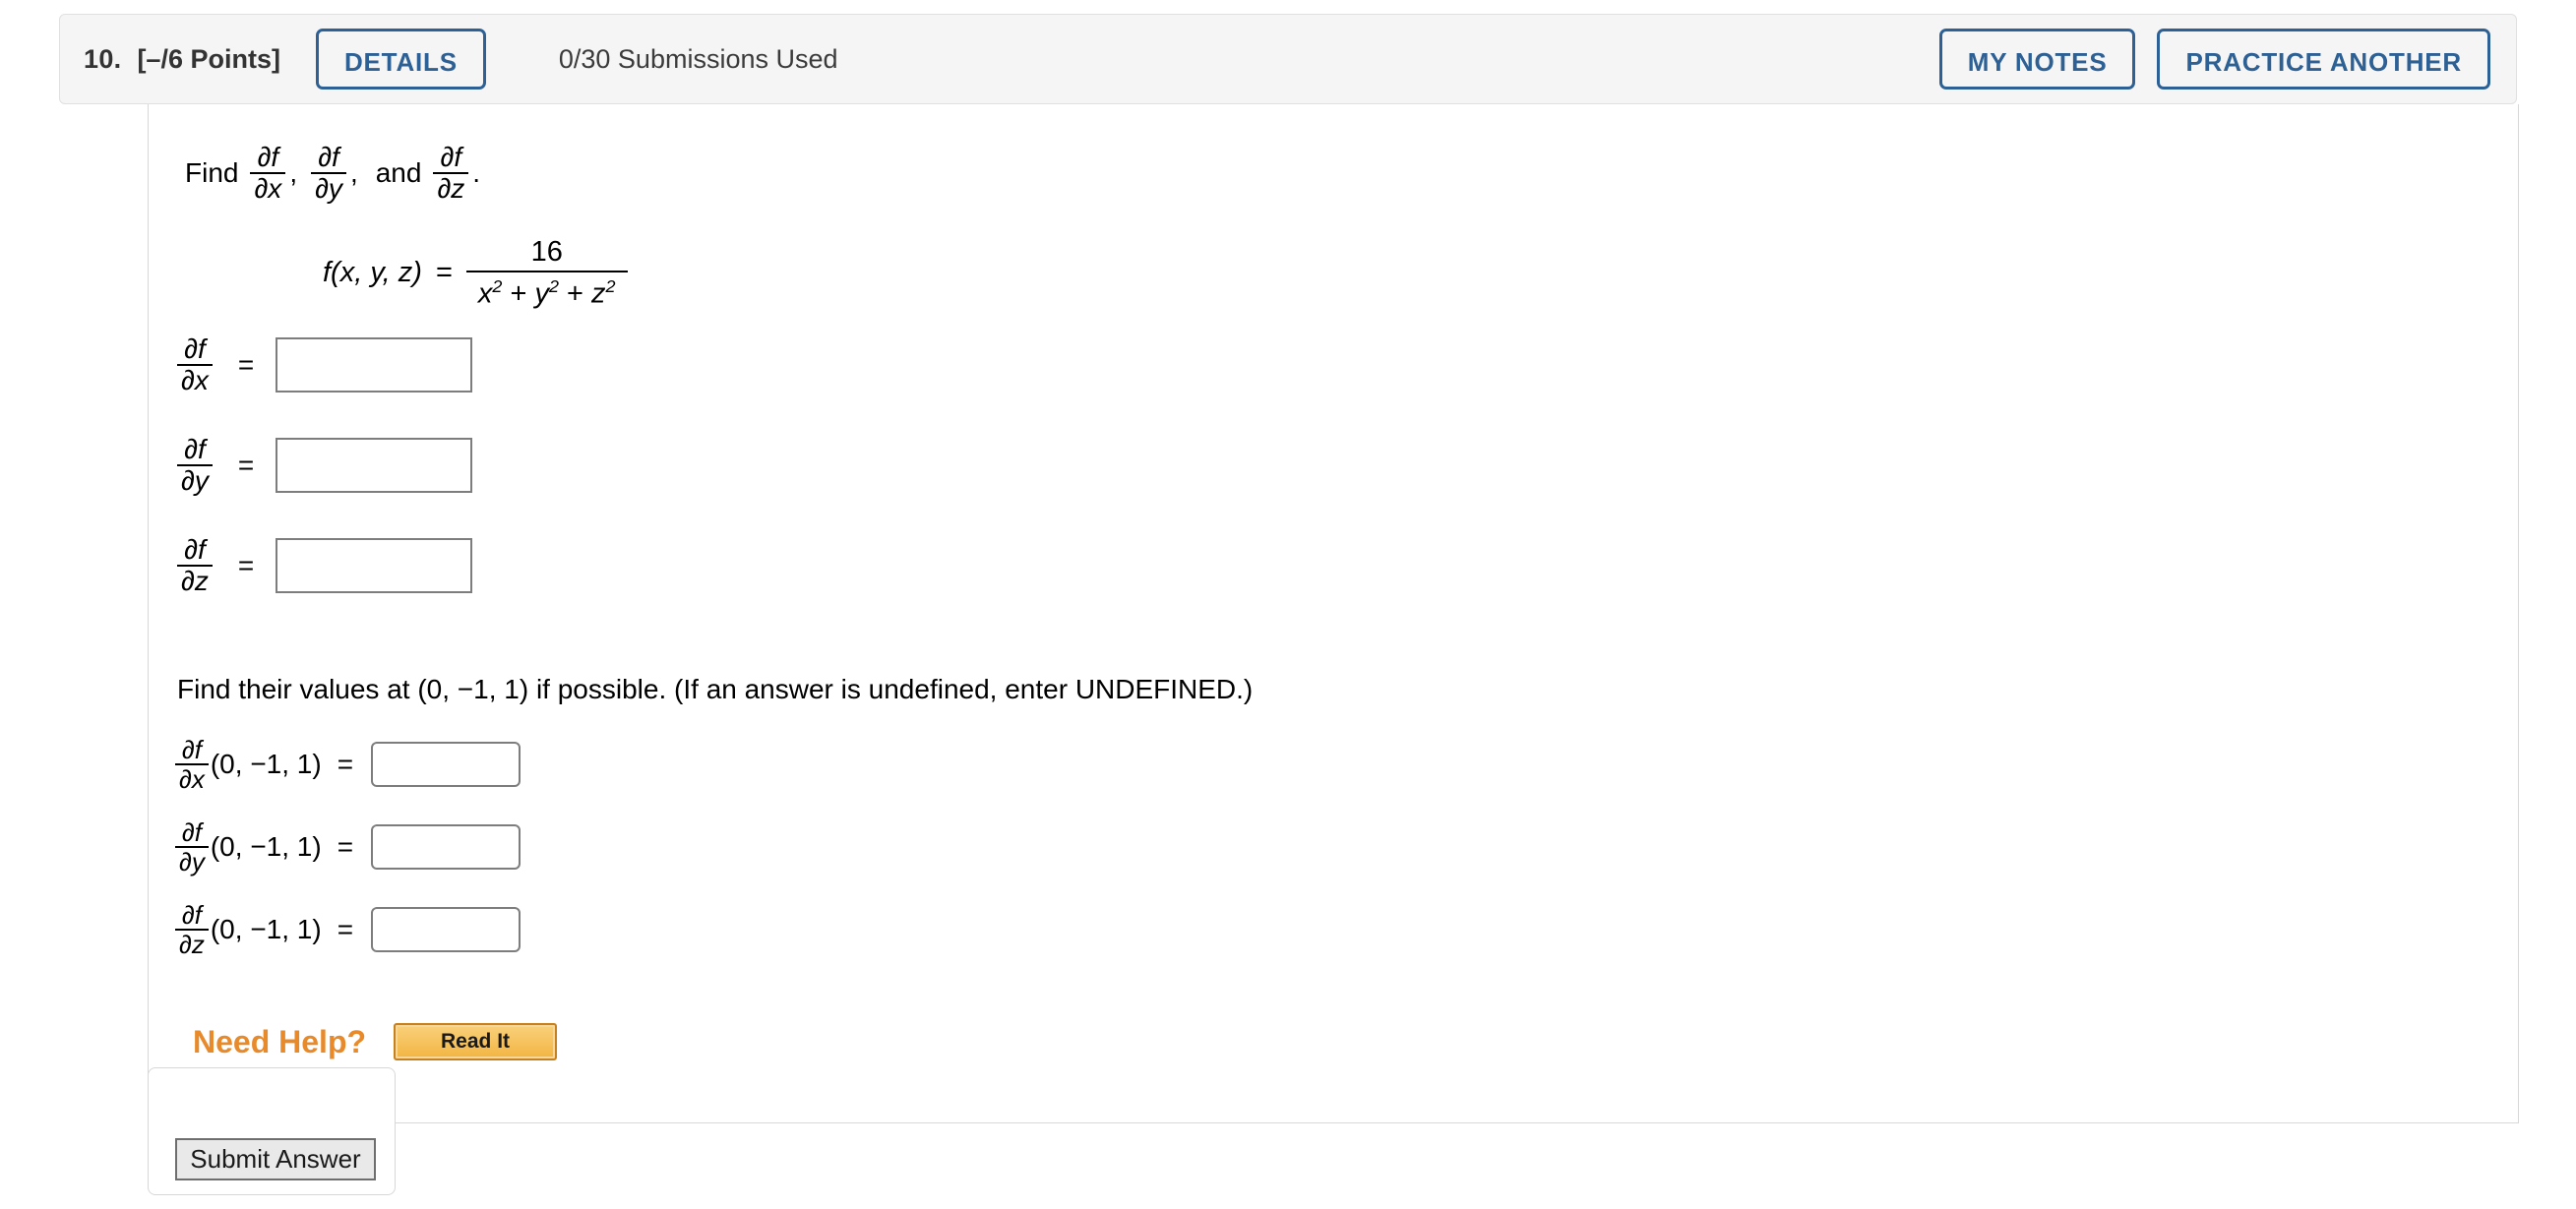 The width and height of the screenshot is (2576, 1209). What do you see at coordinates (374, 466) in the screenshot?
I see `answer-input-fy` at bounding box center [374, 466].